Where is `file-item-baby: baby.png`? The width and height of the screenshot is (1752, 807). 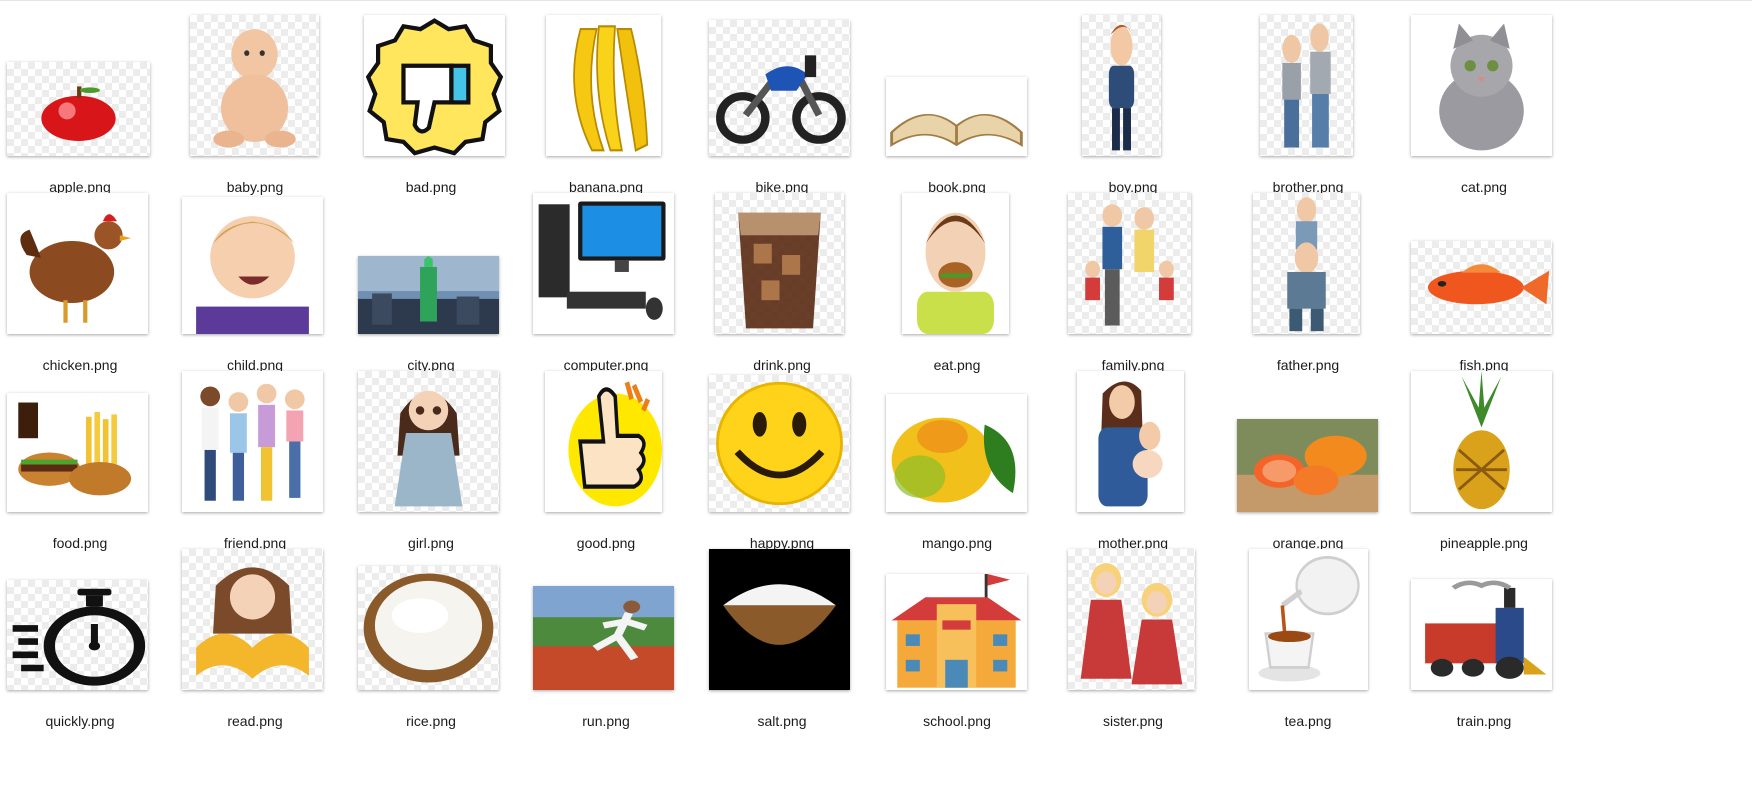
file-item-baby: baby.png is located at coordinates (255, 99).